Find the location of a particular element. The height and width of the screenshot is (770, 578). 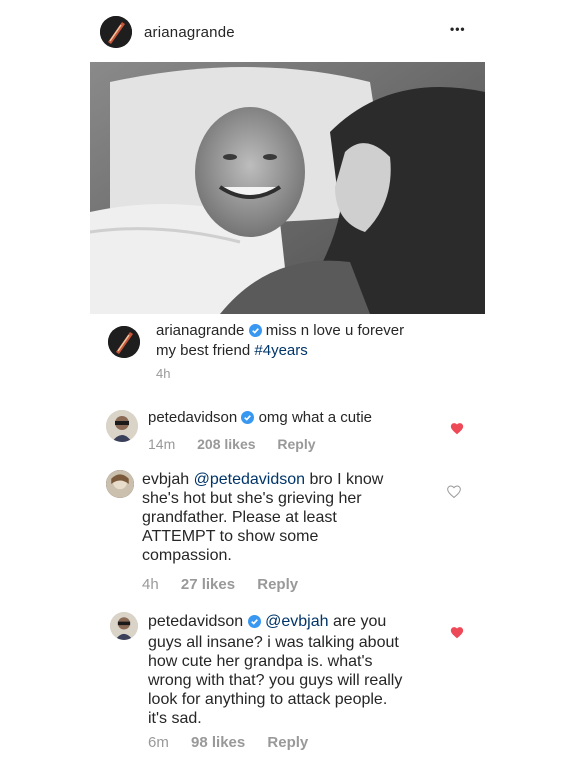

comment-text: petedavidson omg what a cutie is located at coordinates (260, 418).